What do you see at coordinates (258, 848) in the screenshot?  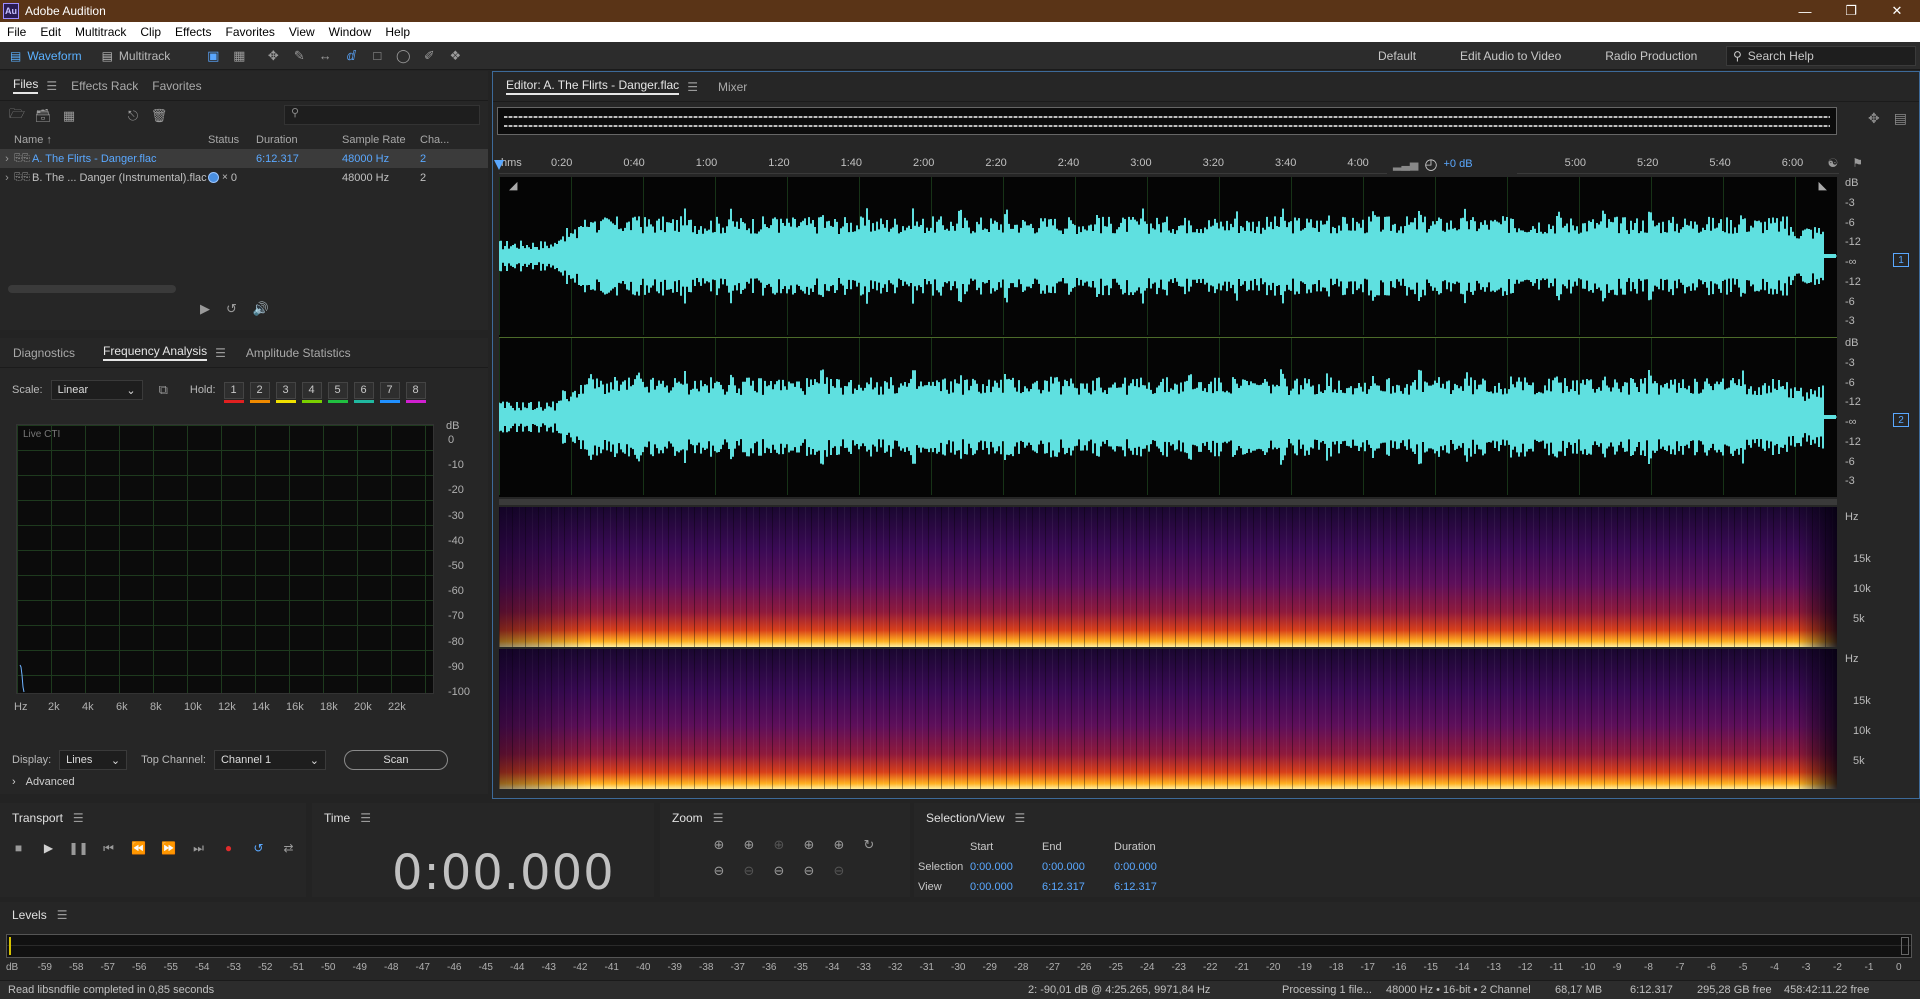 I see `loop-icon: ↺` at bounding box center [258, 848].